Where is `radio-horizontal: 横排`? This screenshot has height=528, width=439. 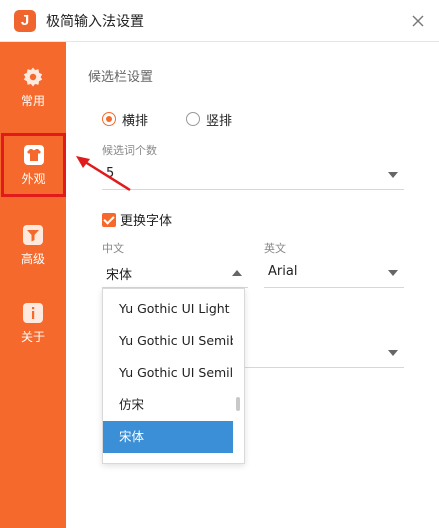
radio-horizontal: 横排 is located at coordinates (125, 119).